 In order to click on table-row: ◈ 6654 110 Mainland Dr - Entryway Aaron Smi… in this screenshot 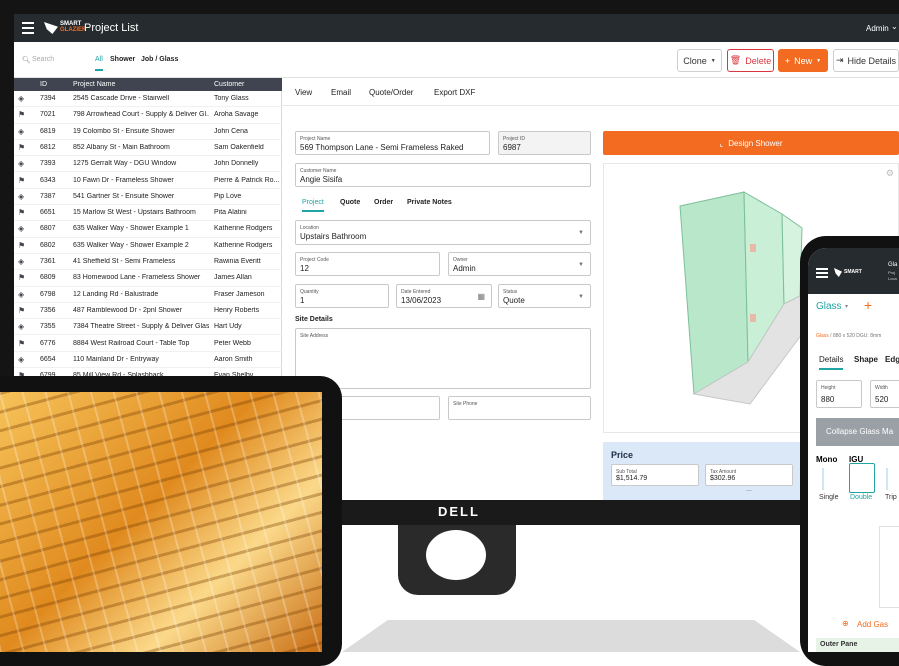, I will do `click(148, 360)`.